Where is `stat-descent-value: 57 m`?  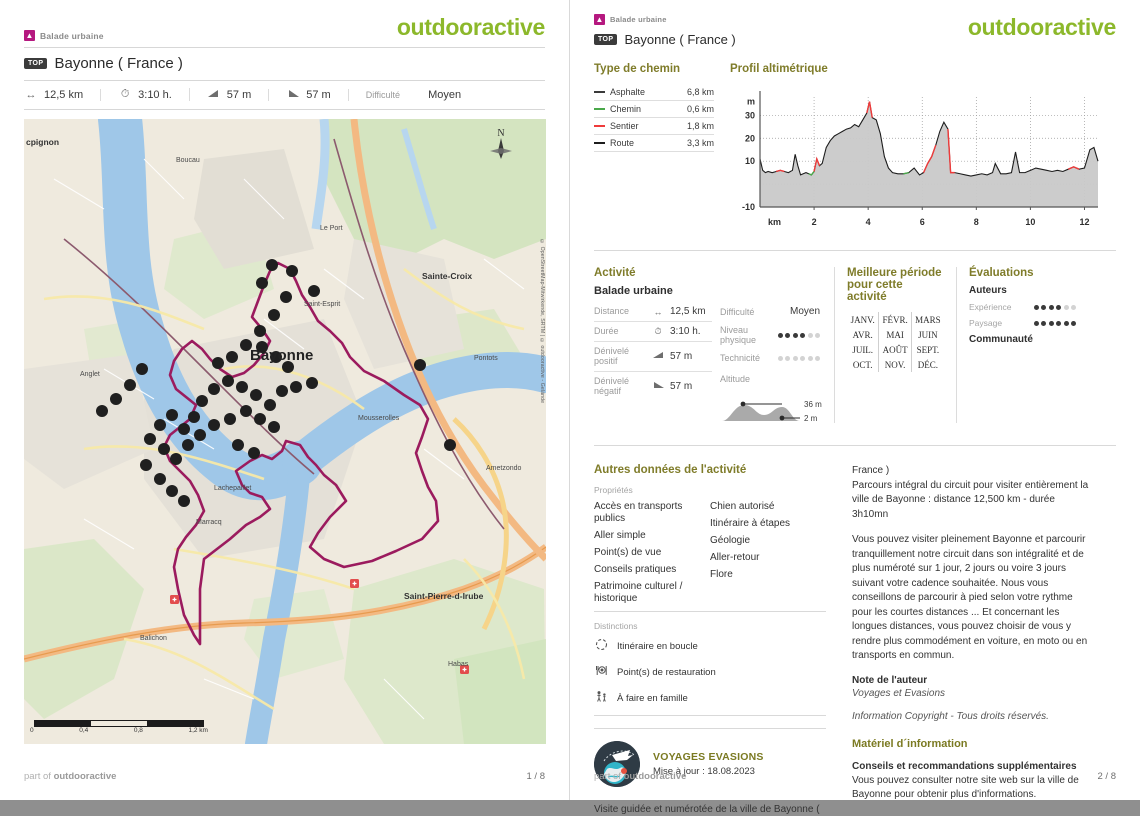 stat-descent-value: 57 m is located at coordinates (318, 94).